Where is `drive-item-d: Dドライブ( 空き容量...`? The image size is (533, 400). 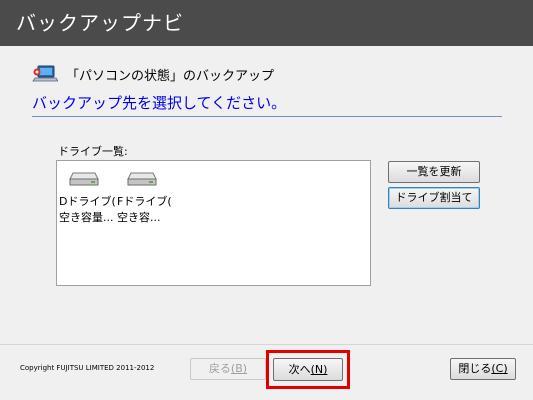
drive-item-d: Dドライブ( 空き容量... is located at coordinates (89, 197).